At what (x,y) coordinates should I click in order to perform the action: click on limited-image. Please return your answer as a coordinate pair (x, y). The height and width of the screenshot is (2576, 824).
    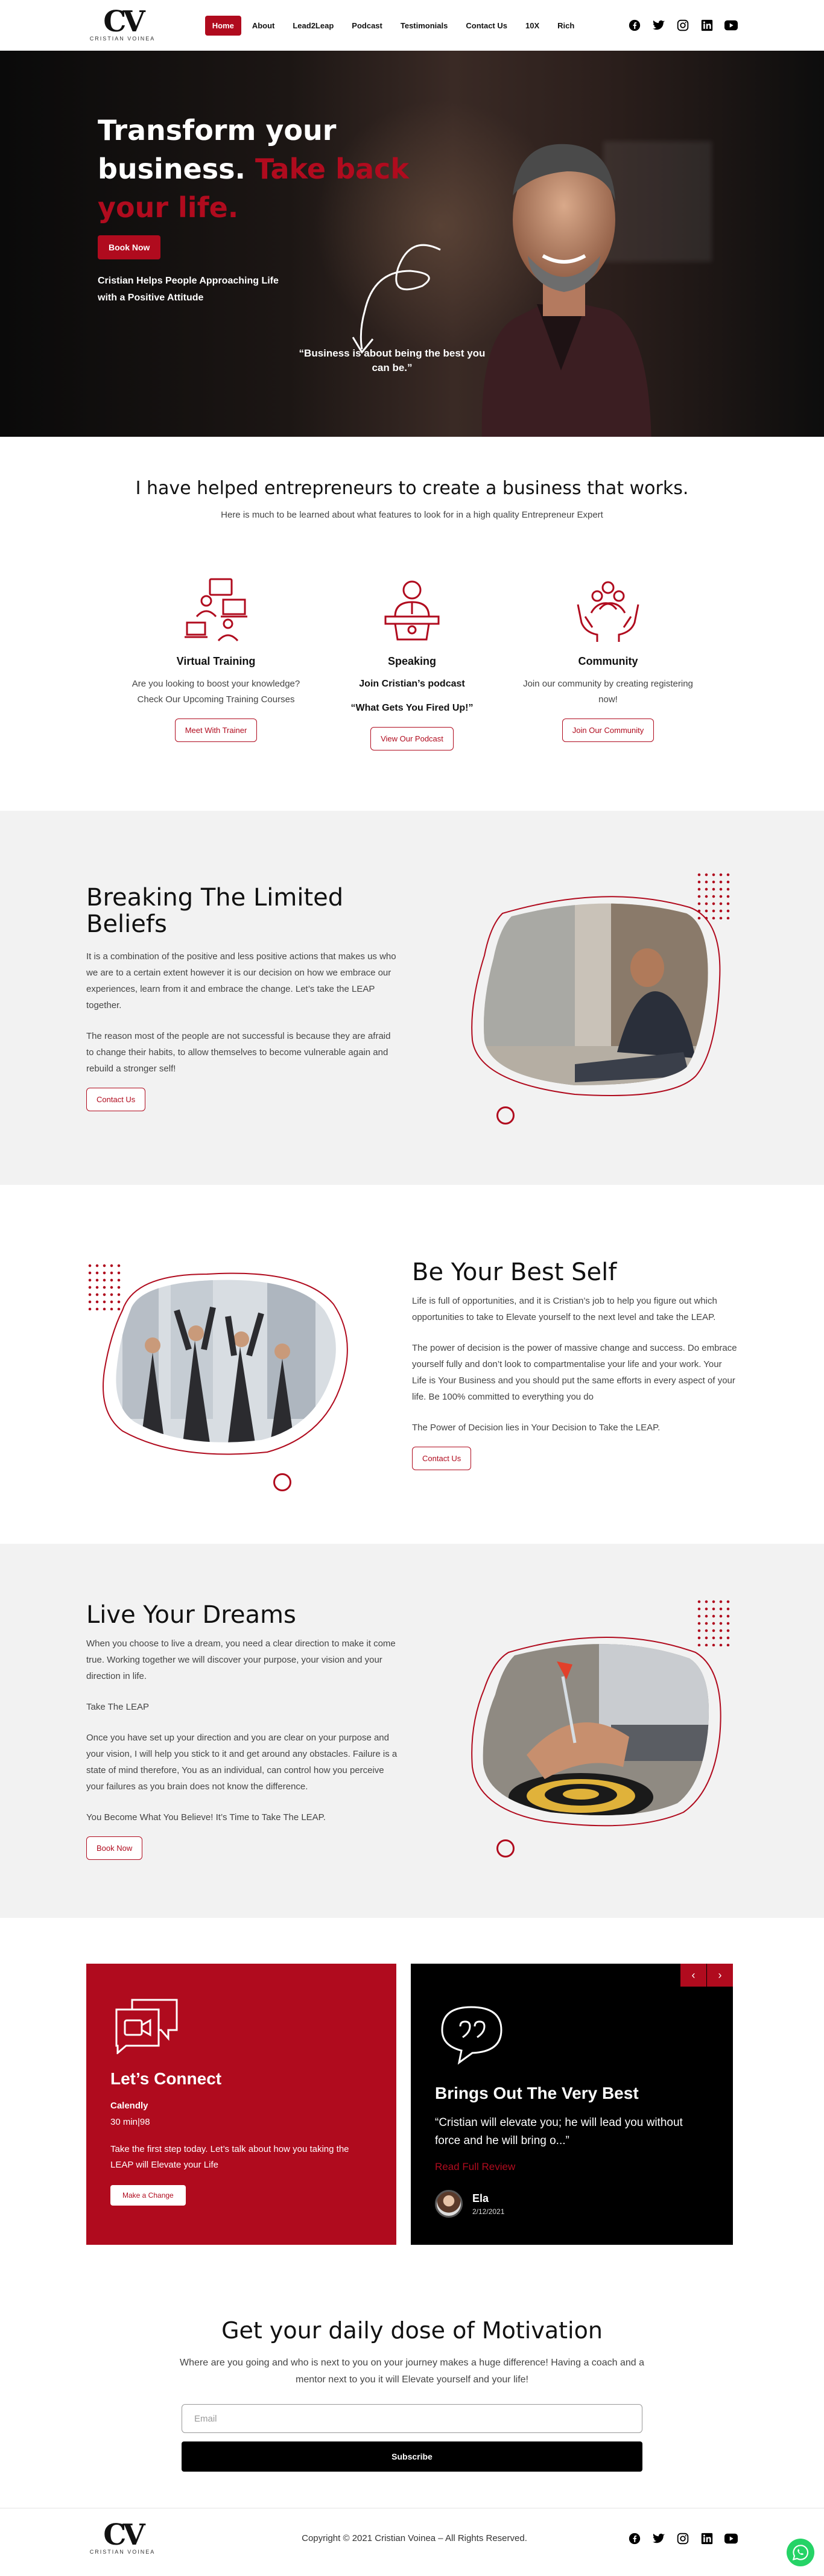
    Looking at the image, I should click on (596, 998).